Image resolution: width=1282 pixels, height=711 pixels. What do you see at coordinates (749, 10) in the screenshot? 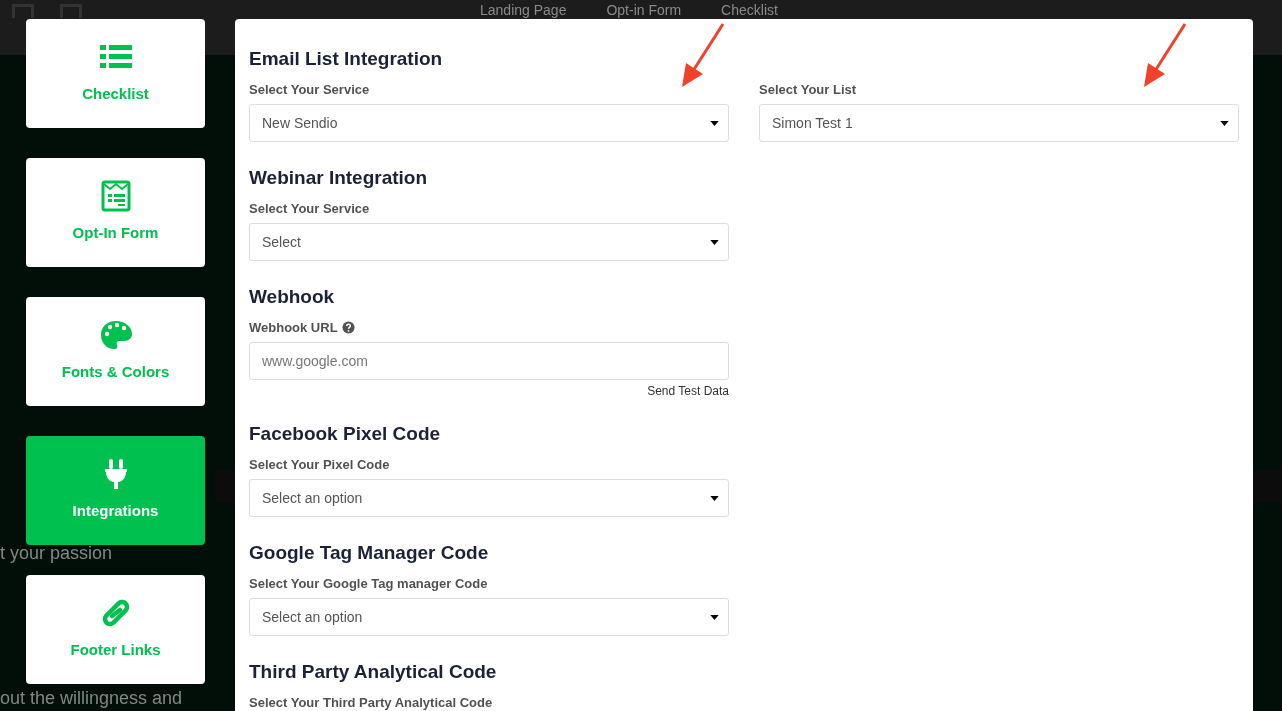
I see `nav-link-text: Checklist` at bounding box center [749, 10].